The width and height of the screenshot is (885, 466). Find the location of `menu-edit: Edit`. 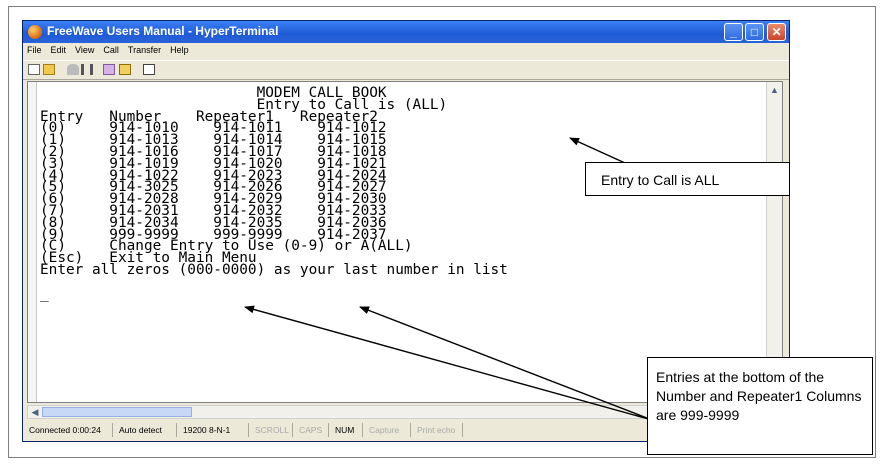

menu-edit: Edit is located at coordinates (59, 49).